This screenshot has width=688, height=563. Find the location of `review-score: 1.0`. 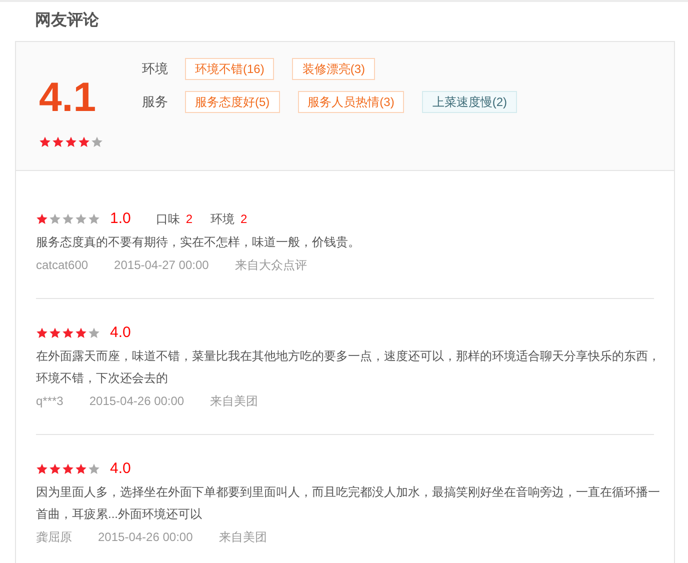

review-score: 1.0 is located at coordinates (120, 218).